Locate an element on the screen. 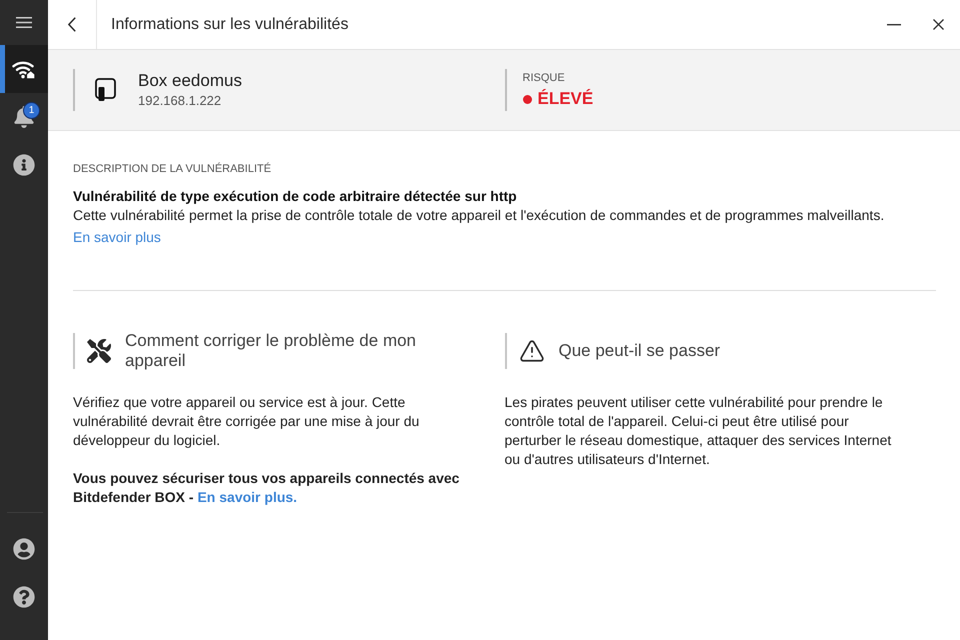 Image resolution: width=960 pixels, height=640 pixels. section-title: Que peut-il se passer is located at coordinates (639, 351).